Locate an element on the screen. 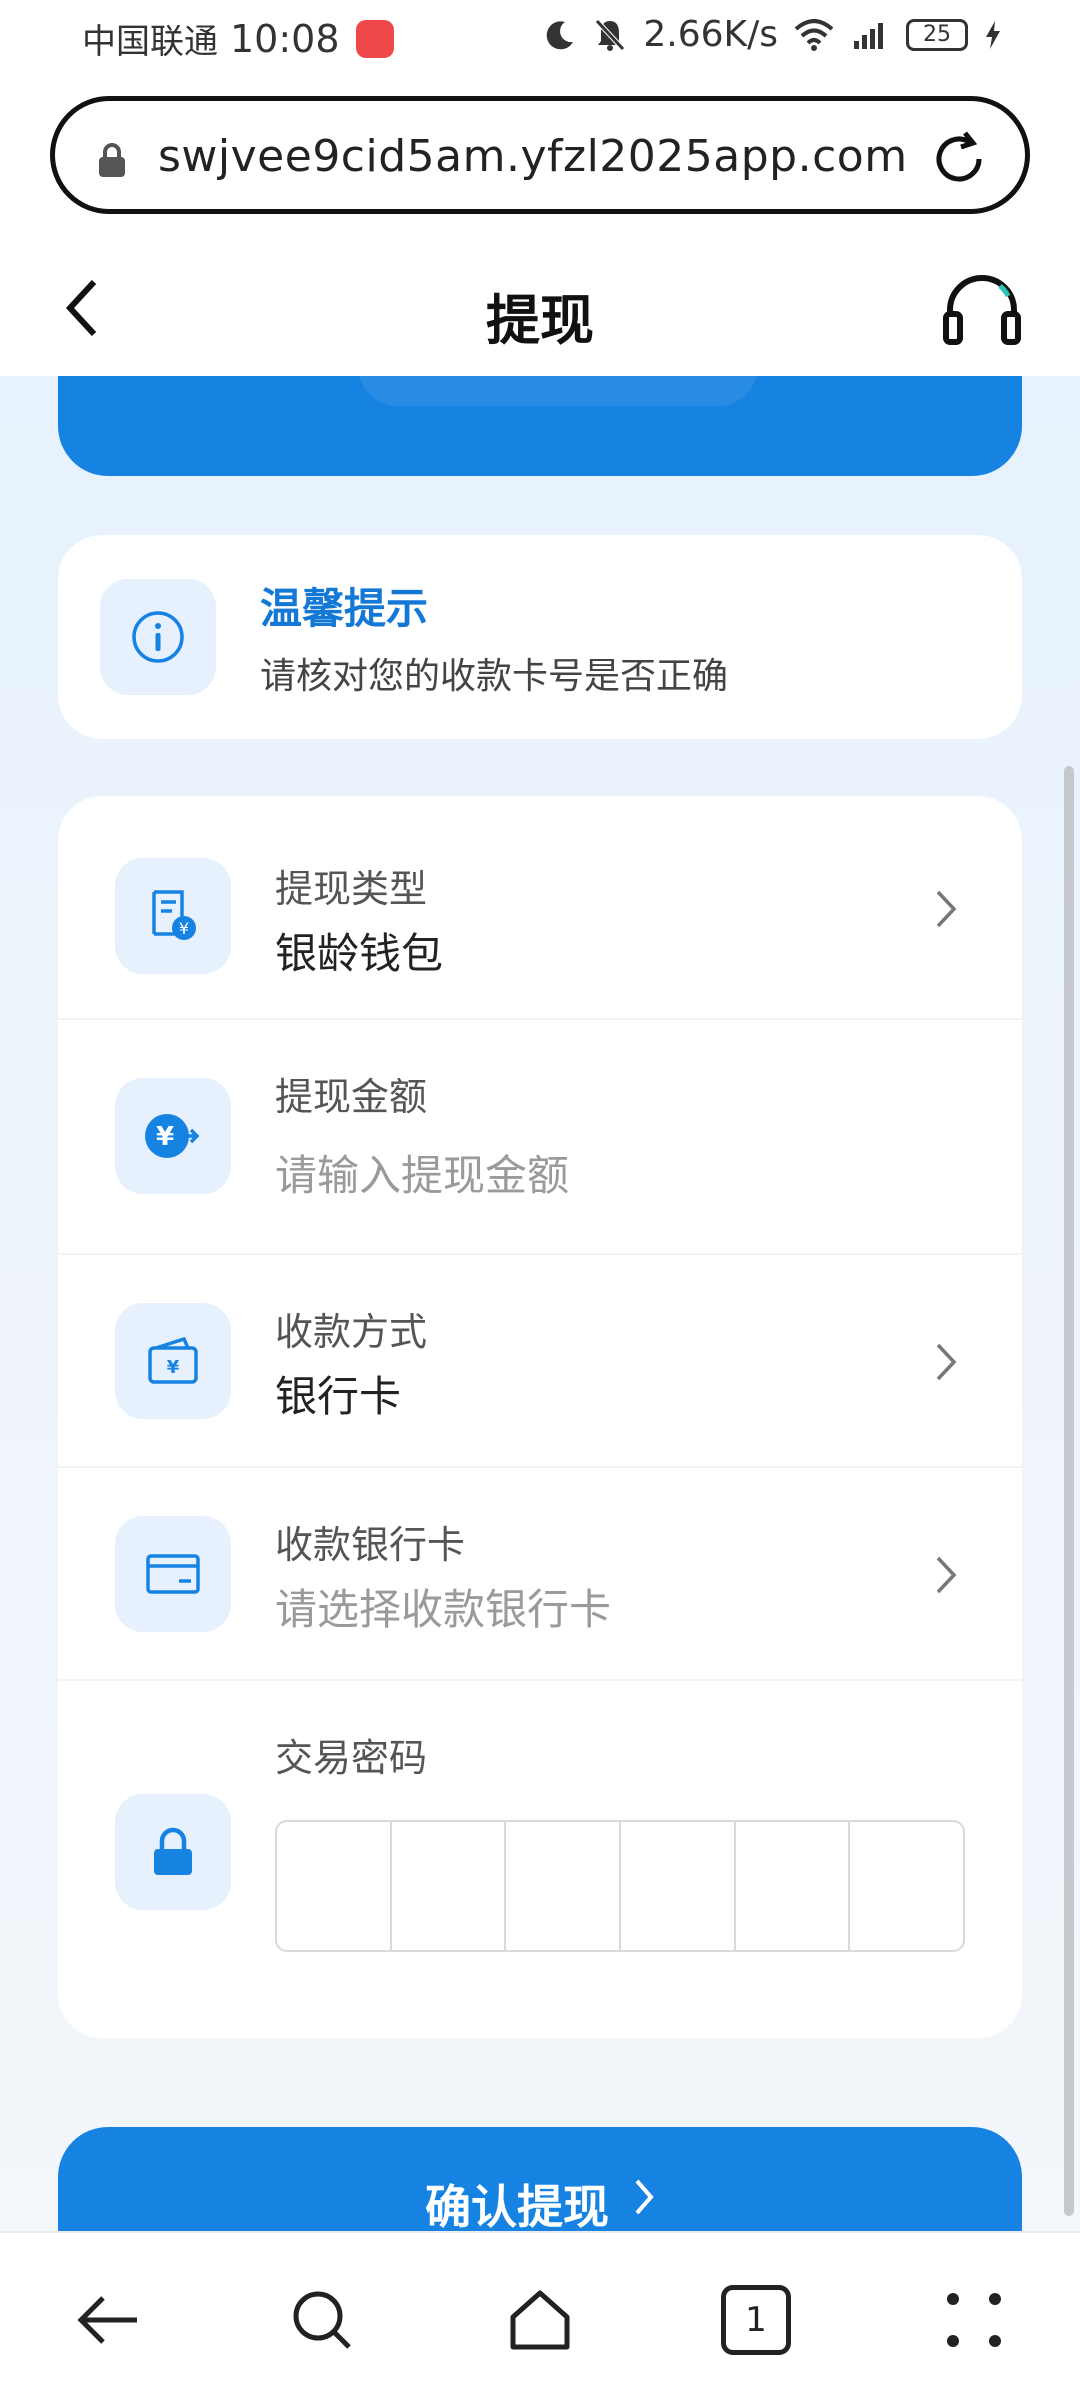 Image resolution: width=1080 pixels, height=2400 pixels. tip-title: 温馨提示 is located at coordinates (344, 608).